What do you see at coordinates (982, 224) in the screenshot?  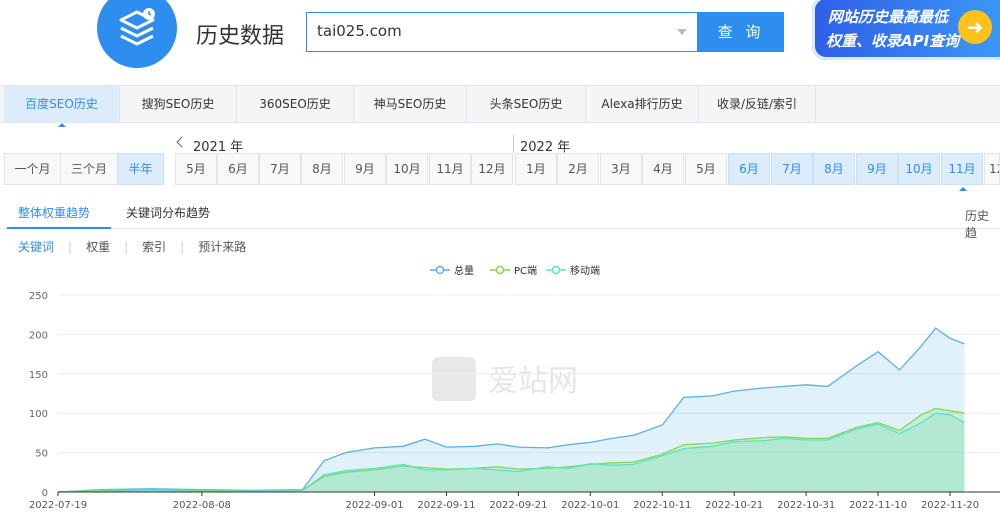 I see `history-trend-link: 历史趋` at bounding box center [982, 224].